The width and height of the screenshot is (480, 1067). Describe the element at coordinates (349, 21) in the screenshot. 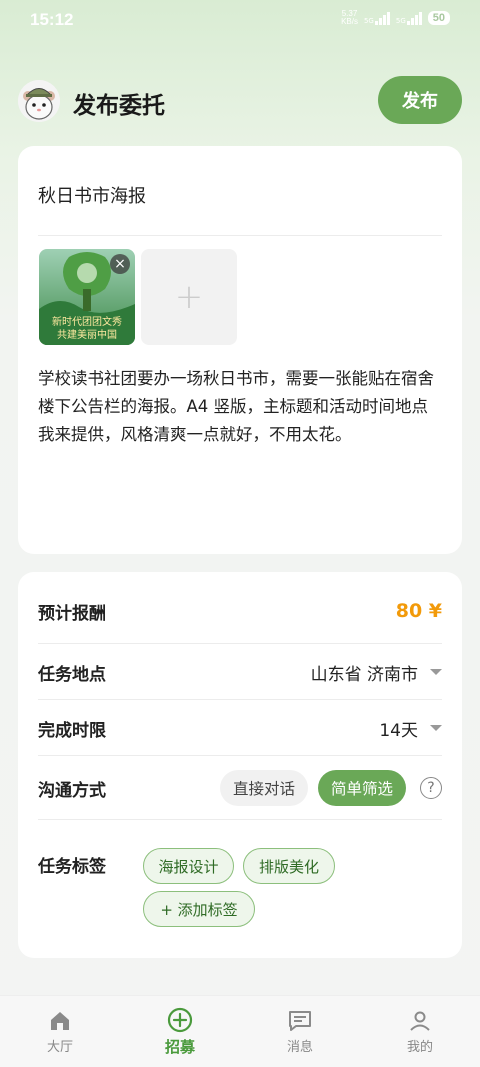

I see `net-speed-unit: KB/s` at that location.